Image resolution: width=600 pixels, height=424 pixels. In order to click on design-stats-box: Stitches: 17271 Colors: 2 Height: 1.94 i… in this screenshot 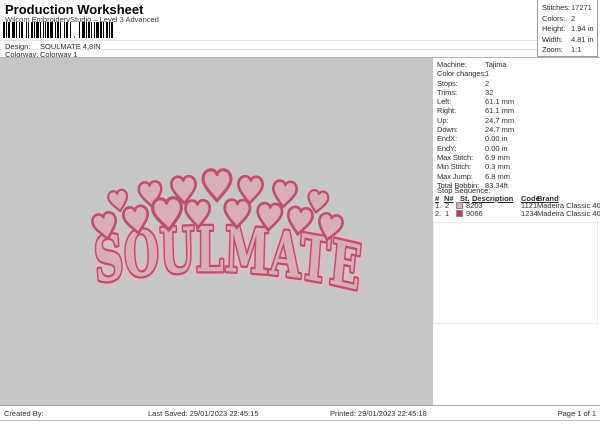, I will do `click(567, 28)`.